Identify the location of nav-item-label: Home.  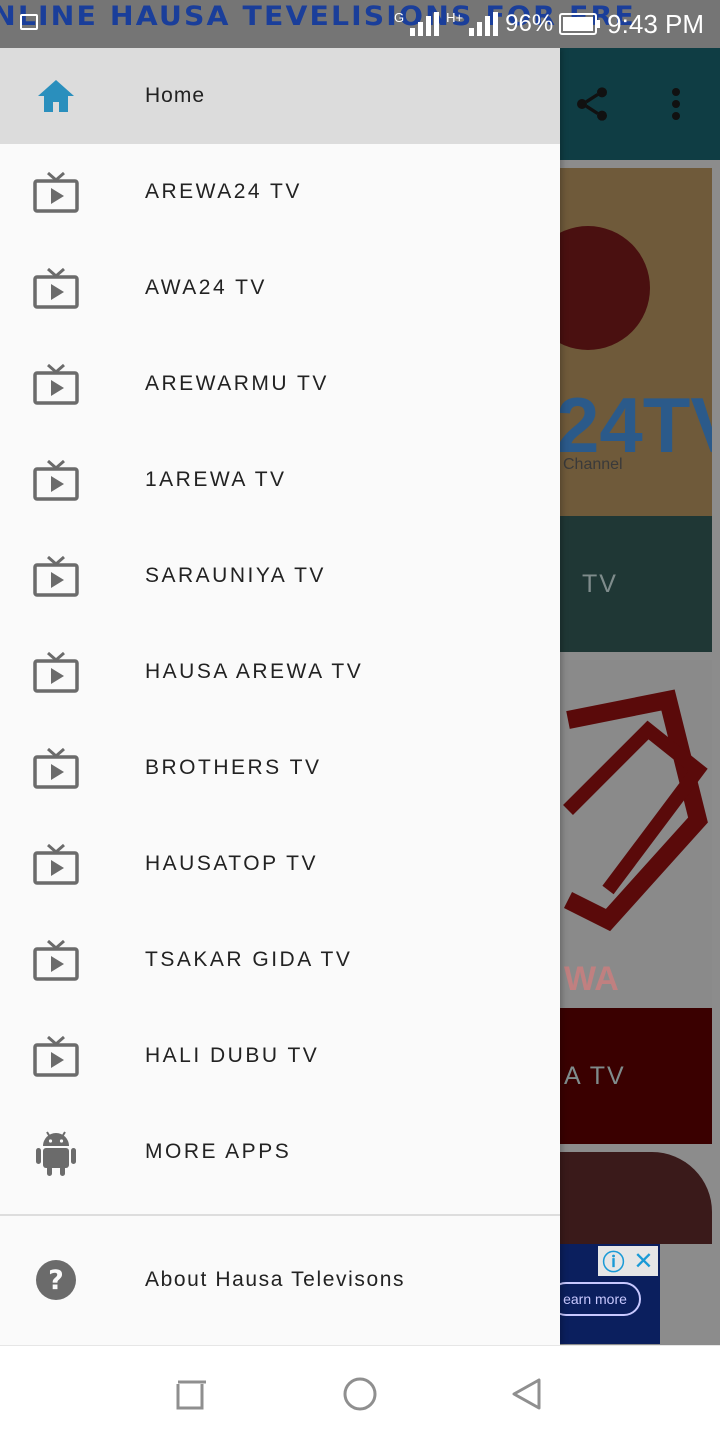
(175, 95).